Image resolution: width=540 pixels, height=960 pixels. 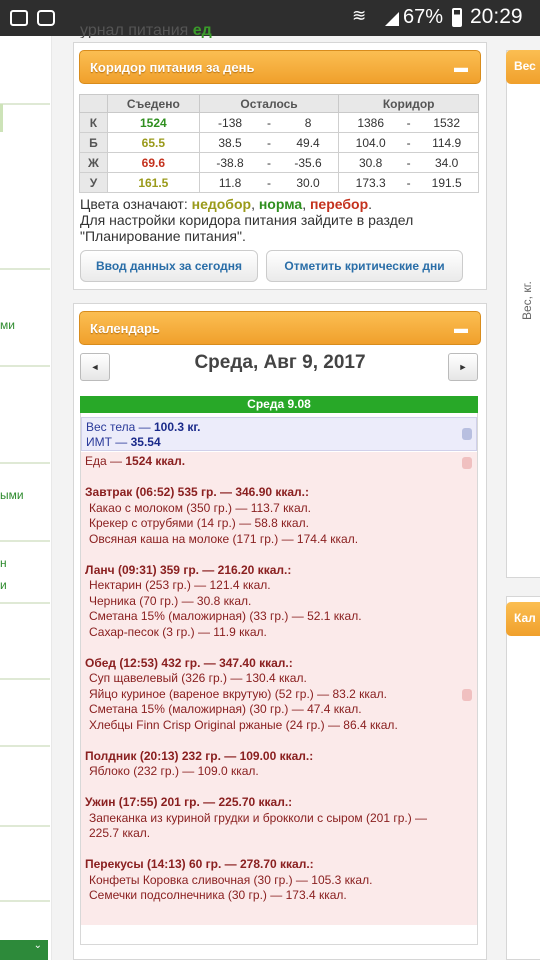 I want to click on corridor-range: 104.0-114.9, so click(x=408, y=142).